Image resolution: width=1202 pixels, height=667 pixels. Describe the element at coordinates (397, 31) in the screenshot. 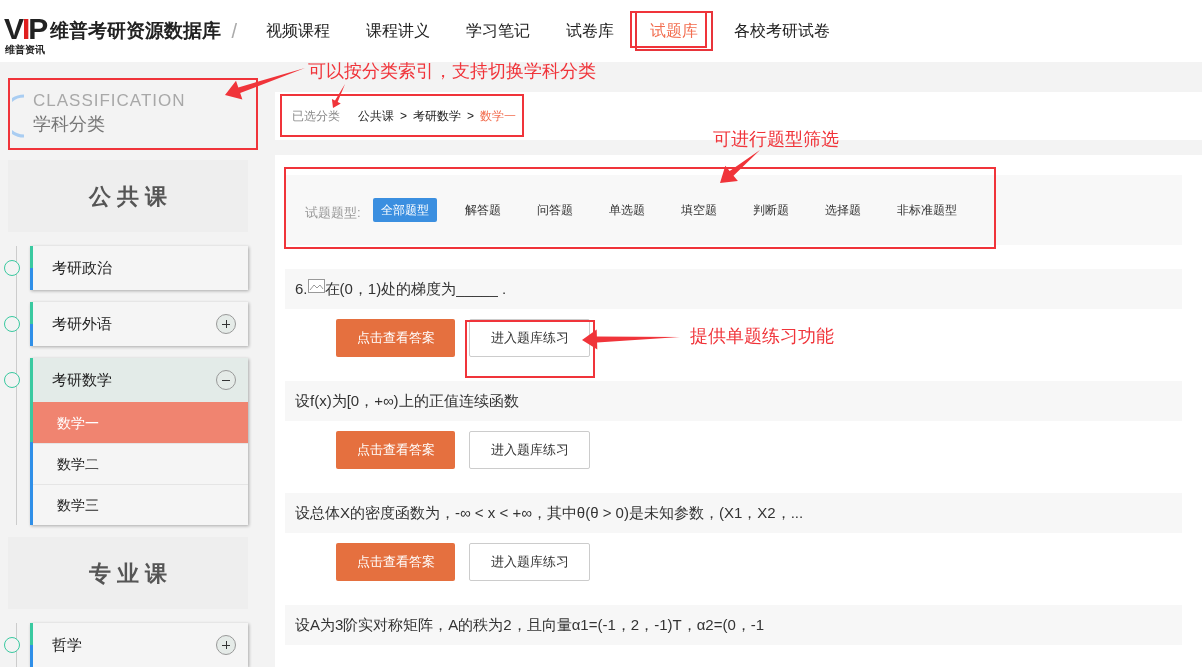

I see `nav-tab: 课程讲义` at that location.